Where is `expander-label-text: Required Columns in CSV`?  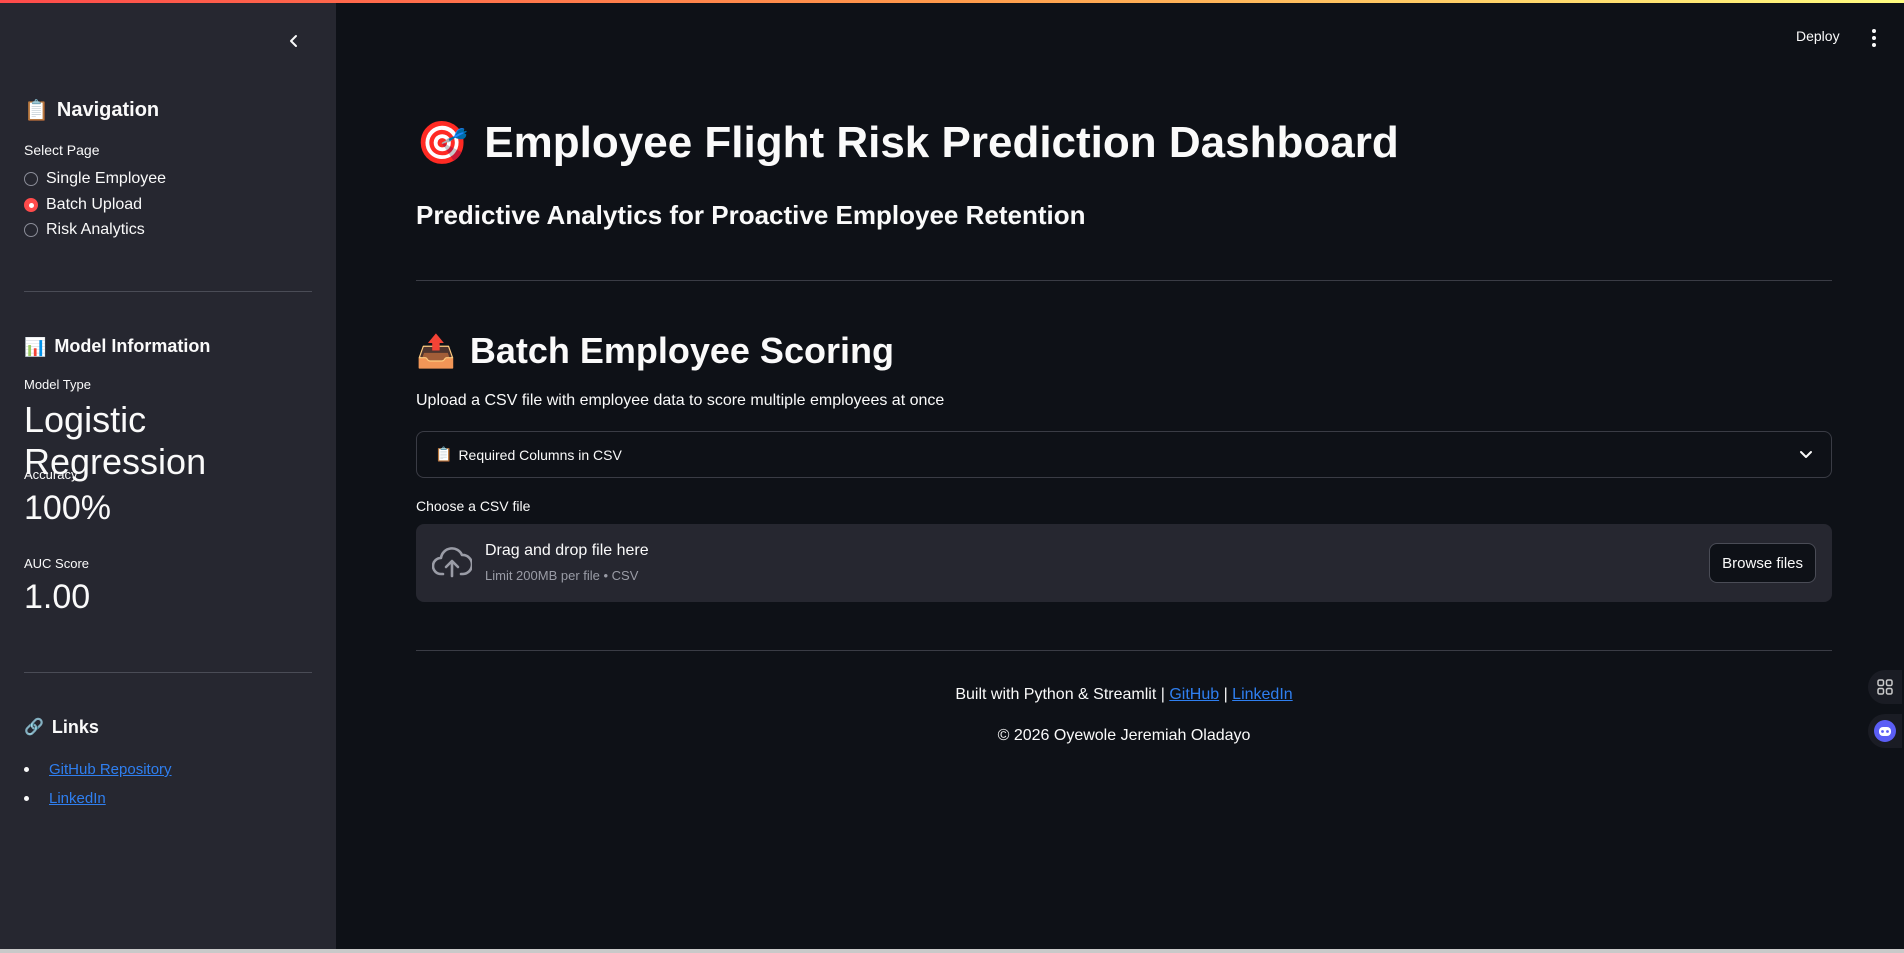 expander-label-text: Required Columns in CSV is located at coordinates (540, 454).